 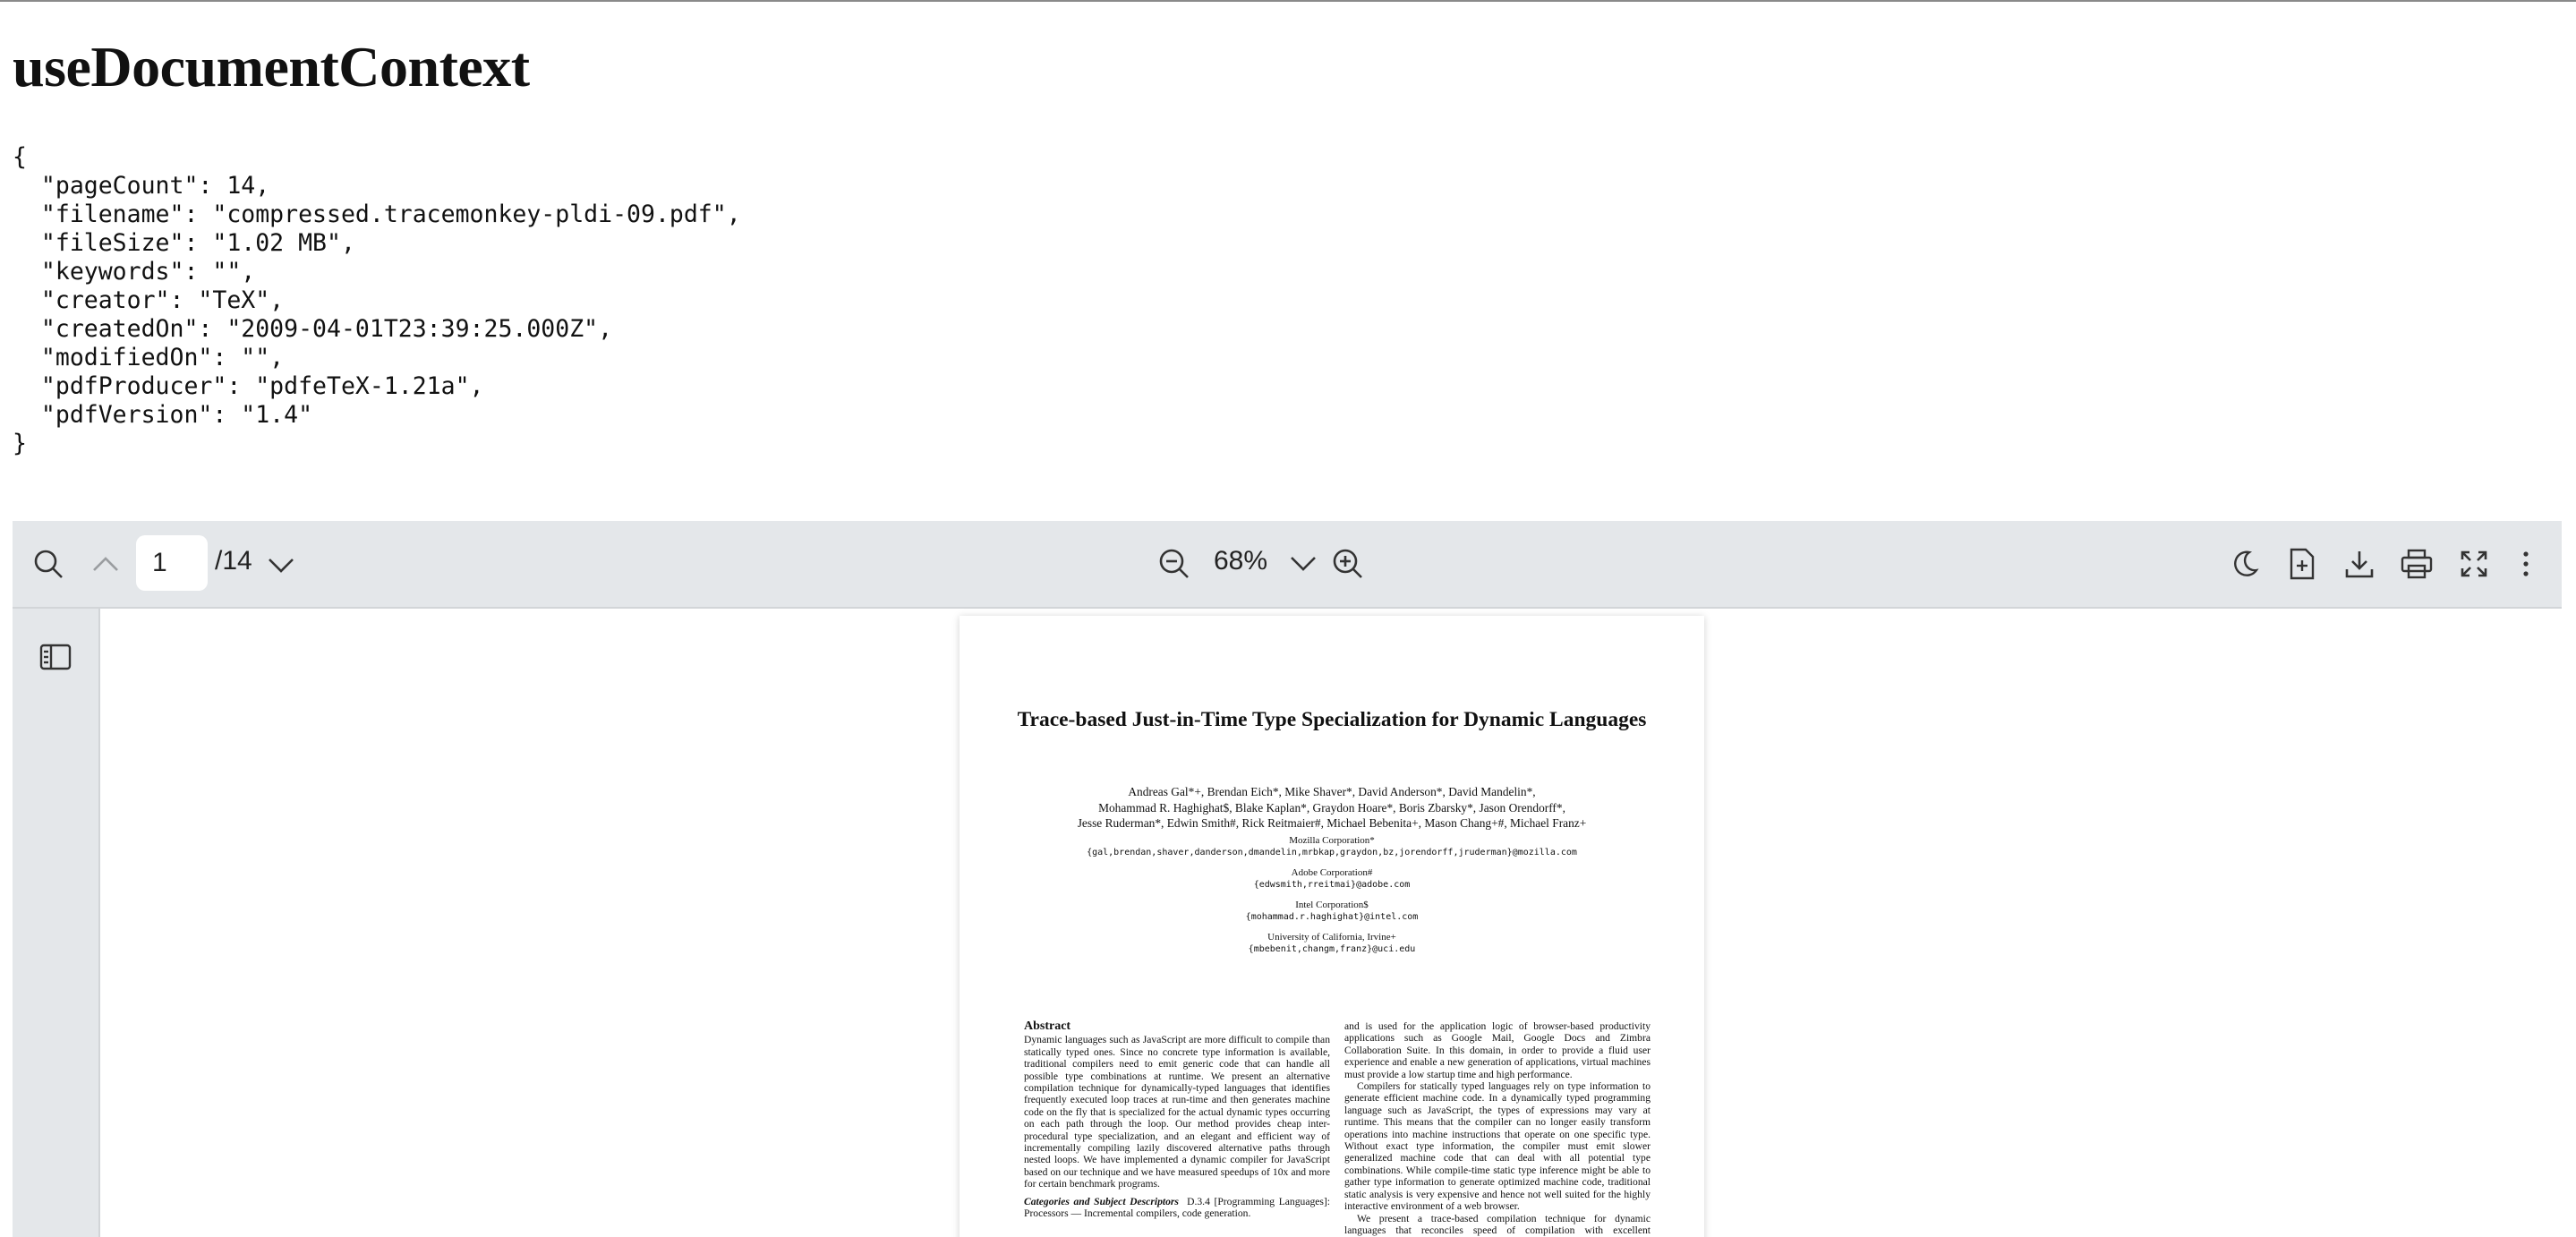 What do you see at coordinates (1331, 885) in the screenshot?
I see `affiliation-email: {edwsmith,rreitmai}@adobe.com` at bounding box center [1331, 885].